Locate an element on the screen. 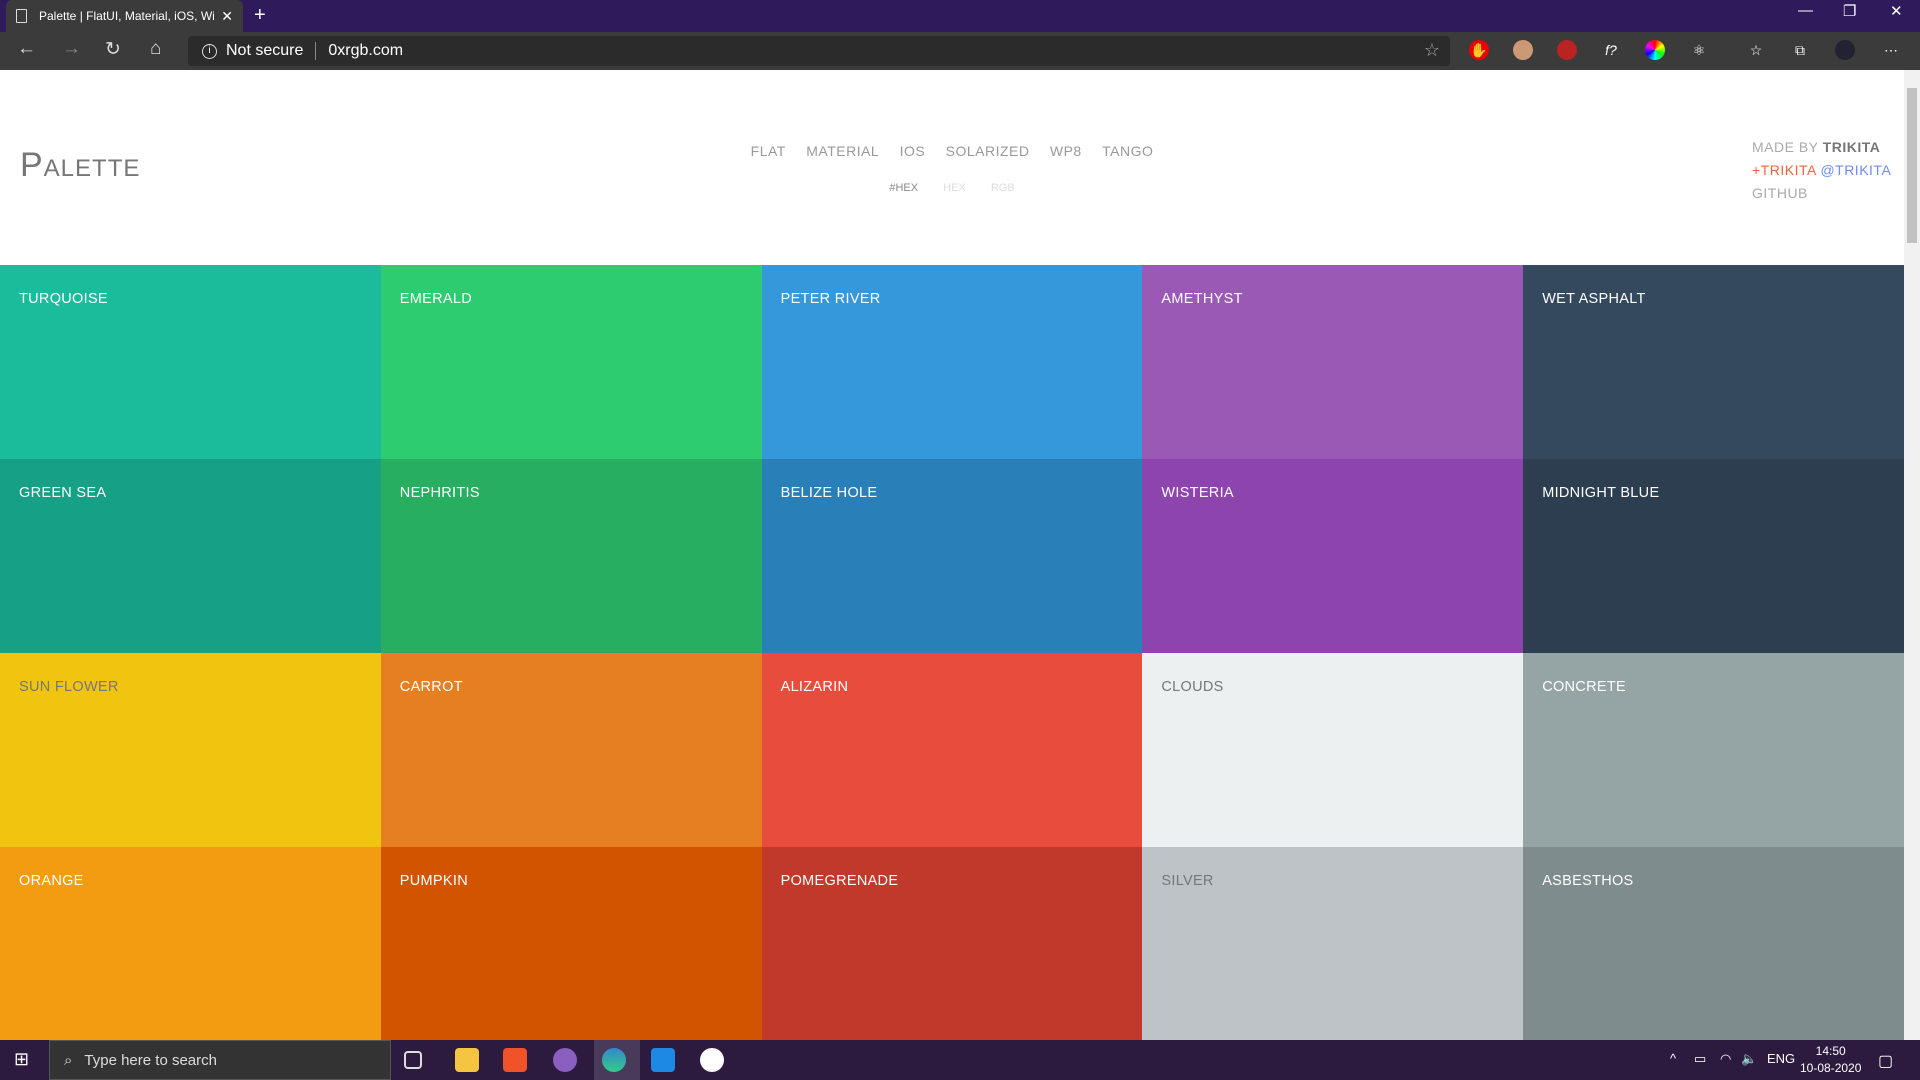  color-name: BELIZE HOLE is located at coordinates (829, 493).